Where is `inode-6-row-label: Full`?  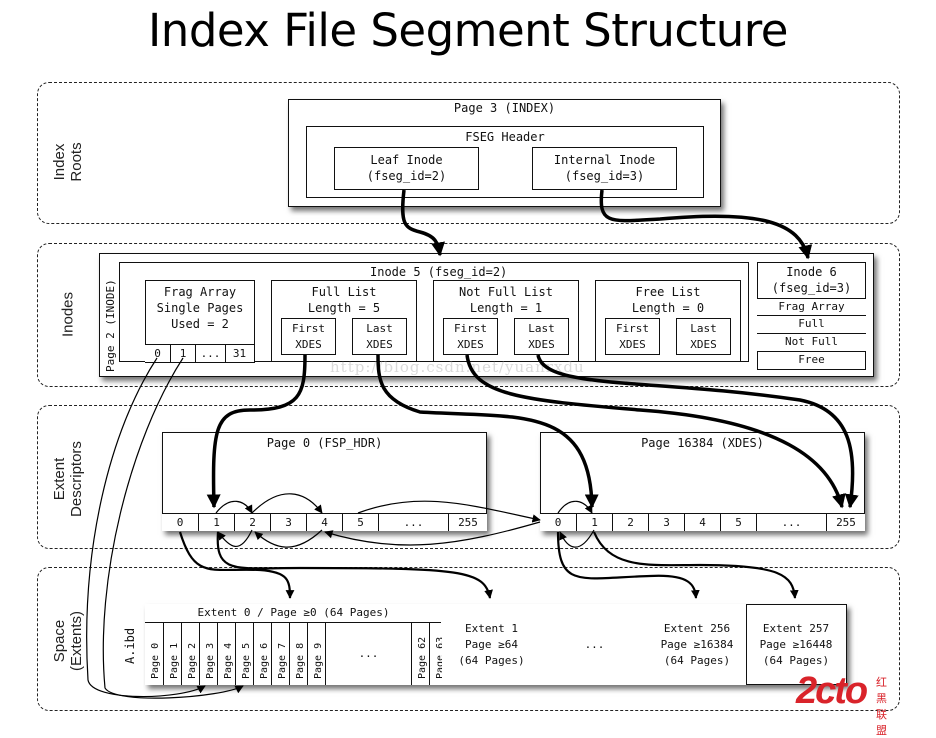
inode-6-row-label: Full is located at coordinates (811, 323).